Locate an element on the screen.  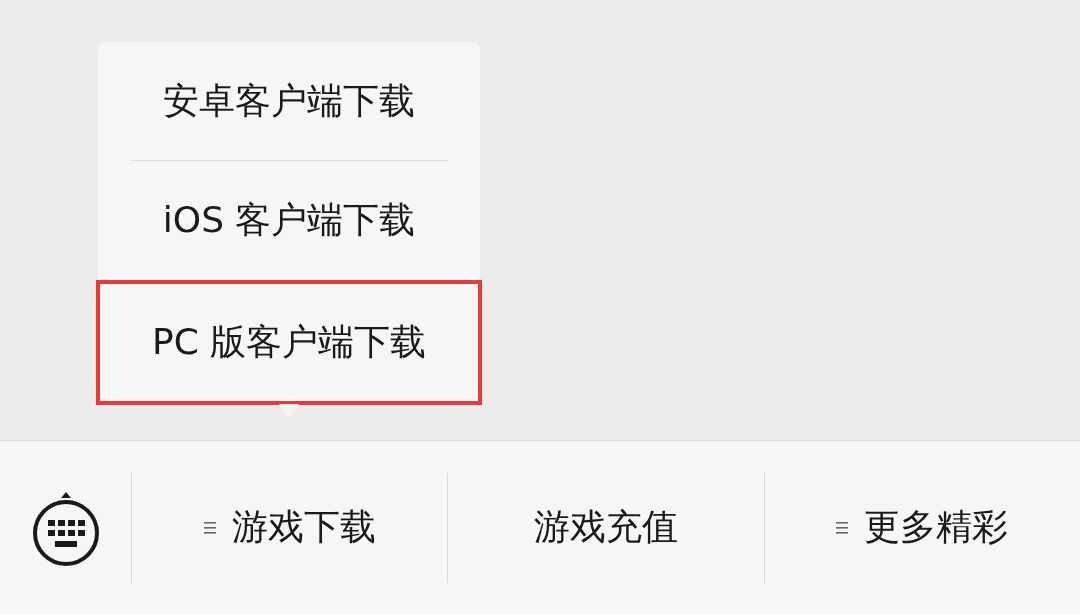
menu-tab: 游戏充值 is located at coordinates (605, 527).